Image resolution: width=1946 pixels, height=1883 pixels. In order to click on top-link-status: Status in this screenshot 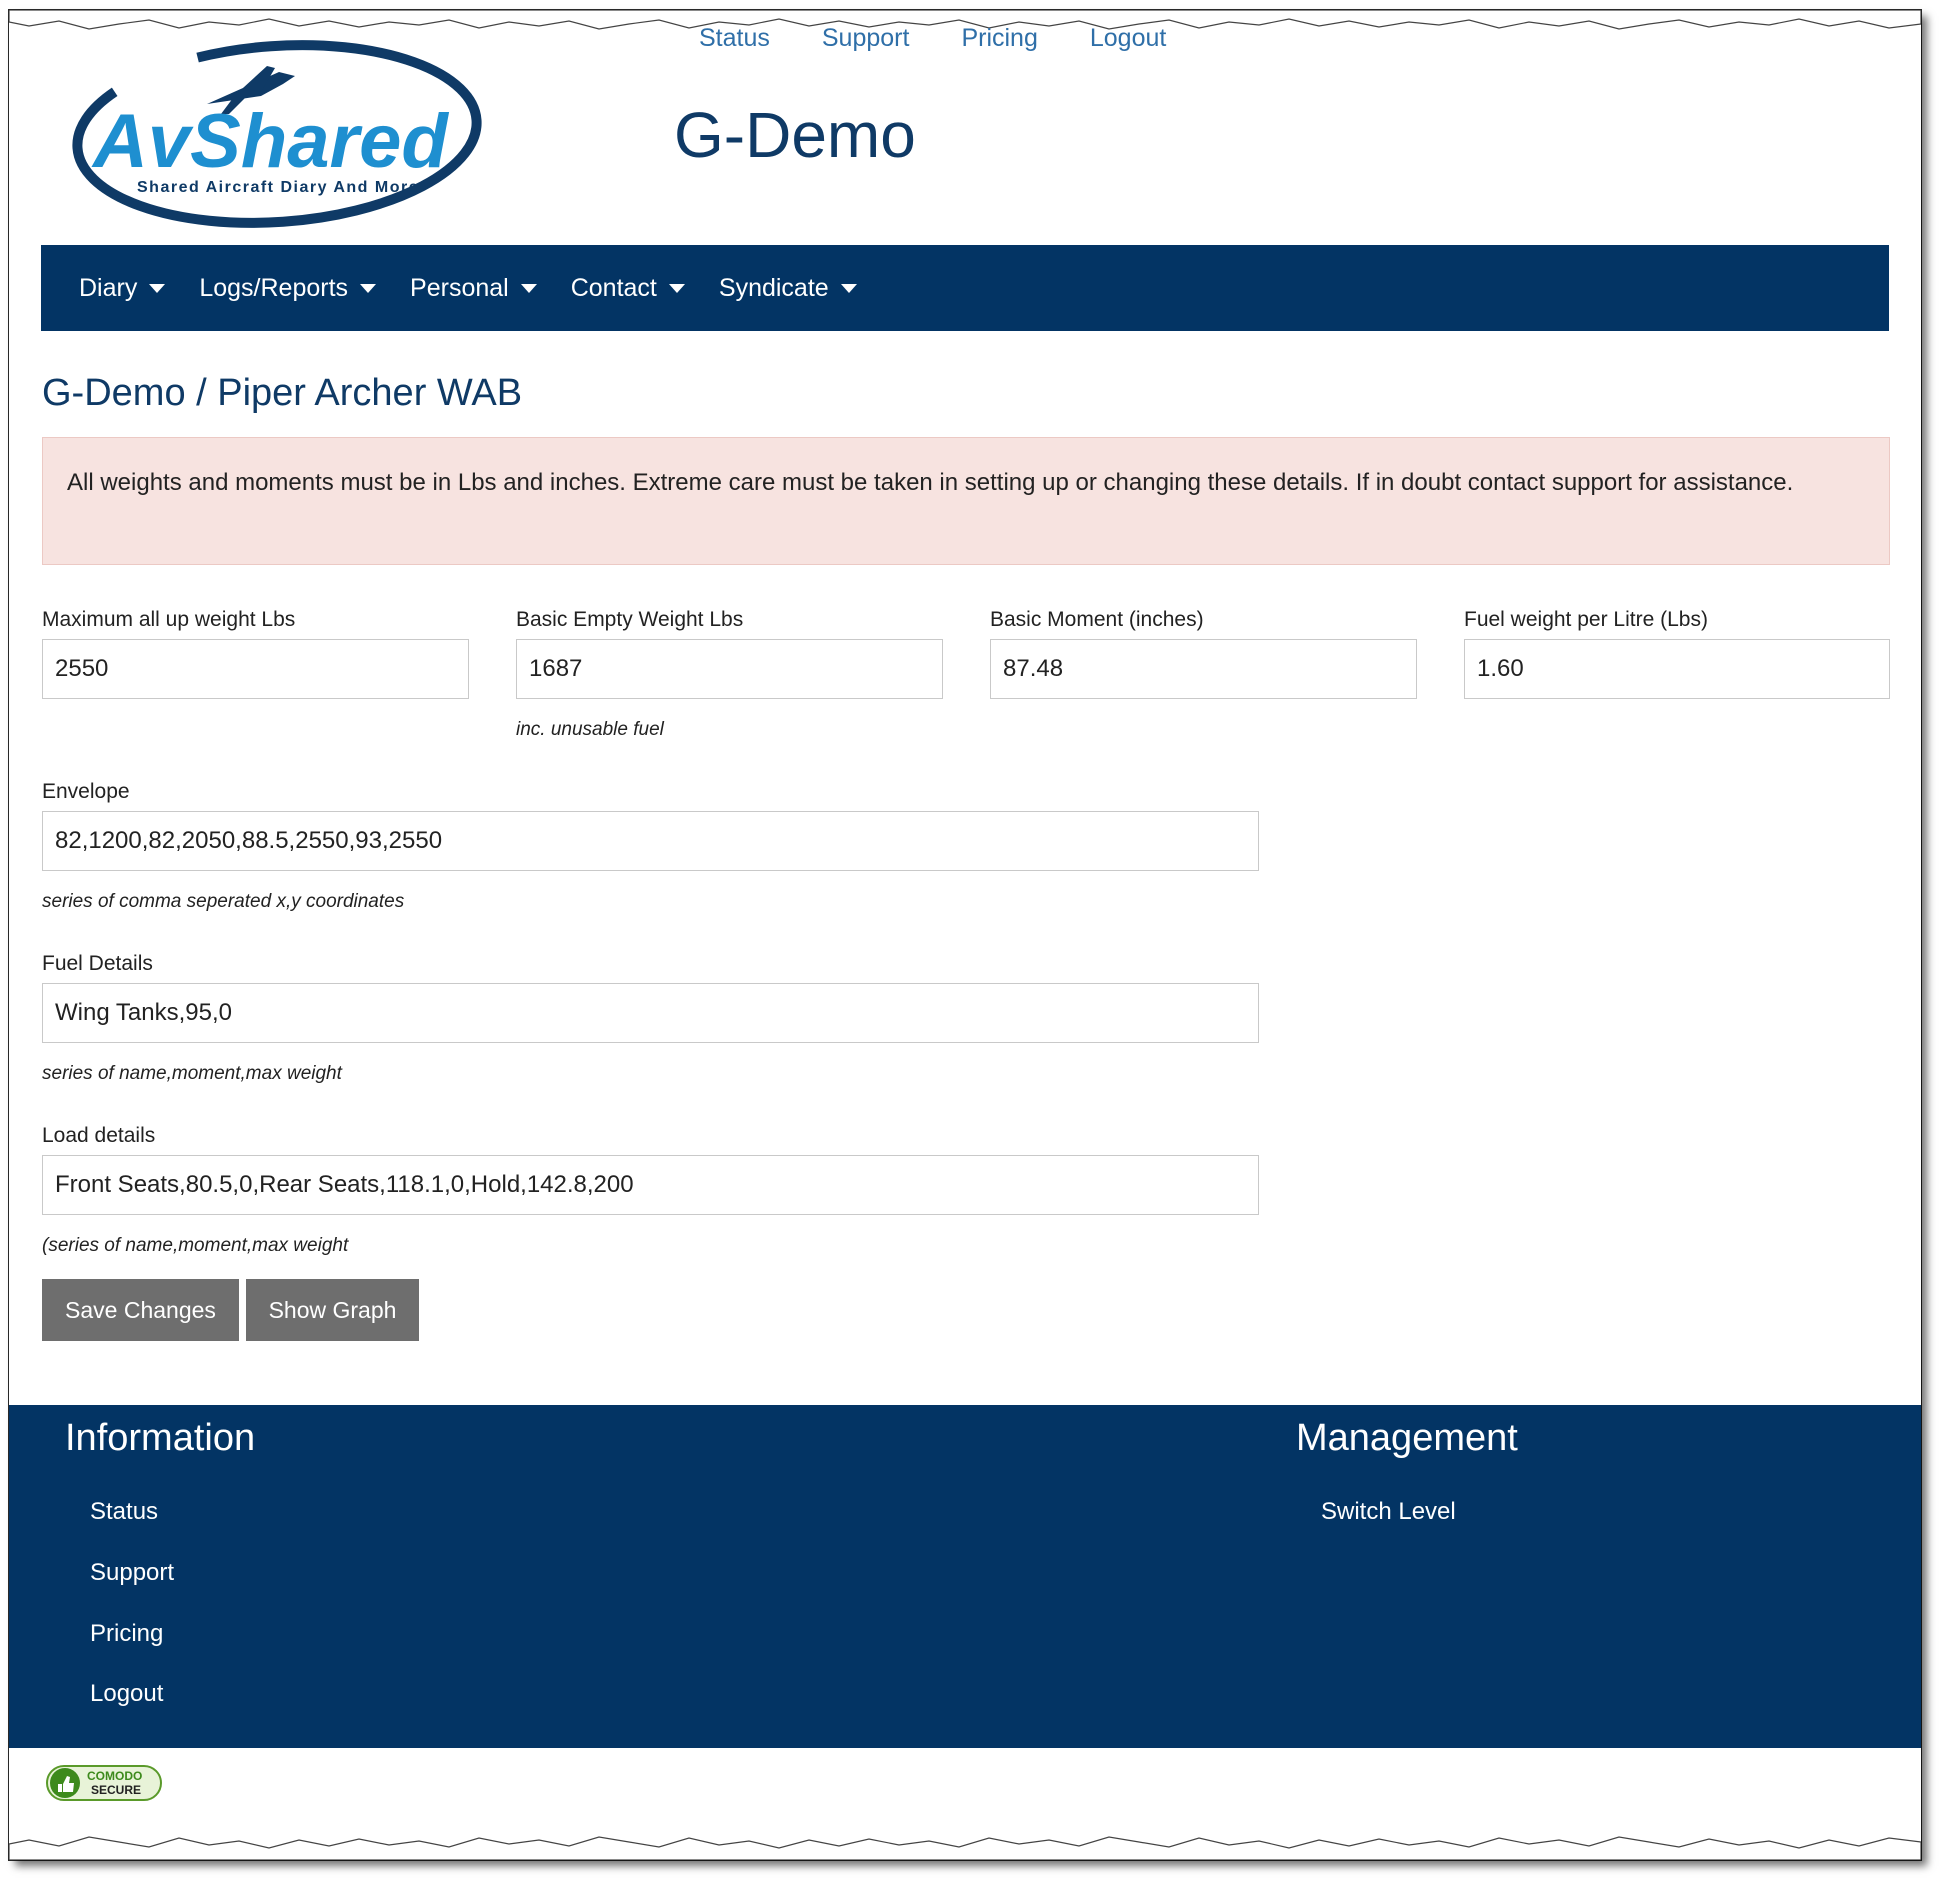, I will do `click(734, 38)`.